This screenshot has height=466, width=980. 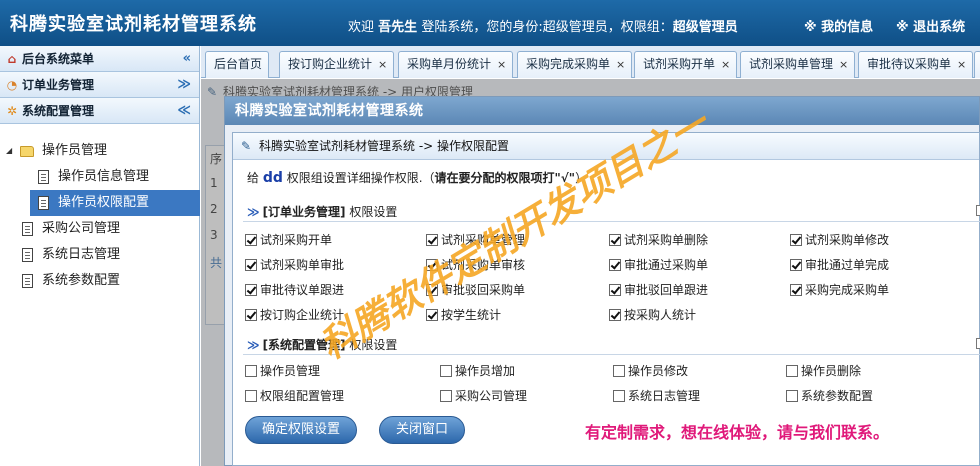 I want to click on confirm-permissions-button: 确定权限设置, so click(x=301, y=430).